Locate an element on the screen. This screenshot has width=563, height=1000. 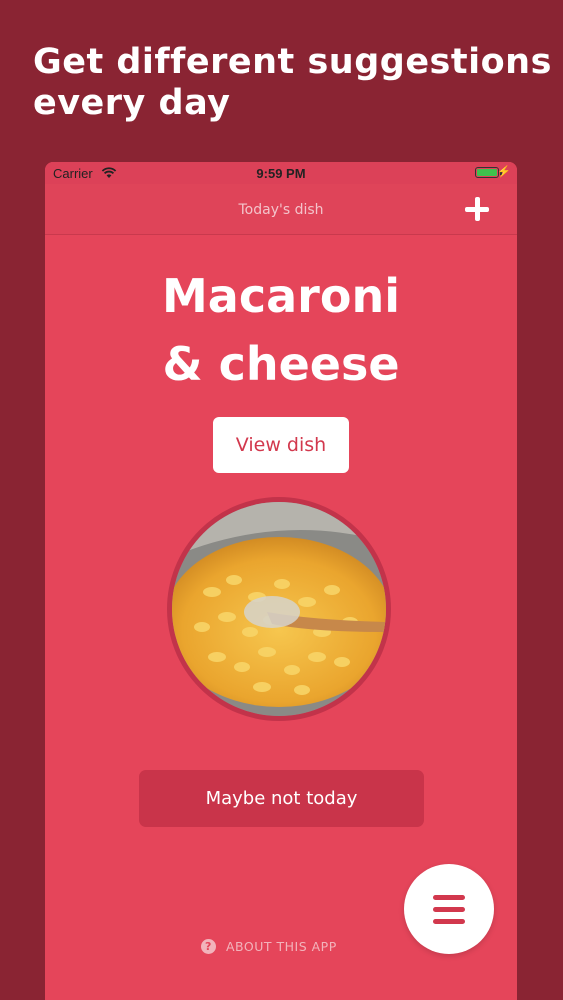
marketing-headline: Get different suggestions every day is located at coordinates (292, 83).